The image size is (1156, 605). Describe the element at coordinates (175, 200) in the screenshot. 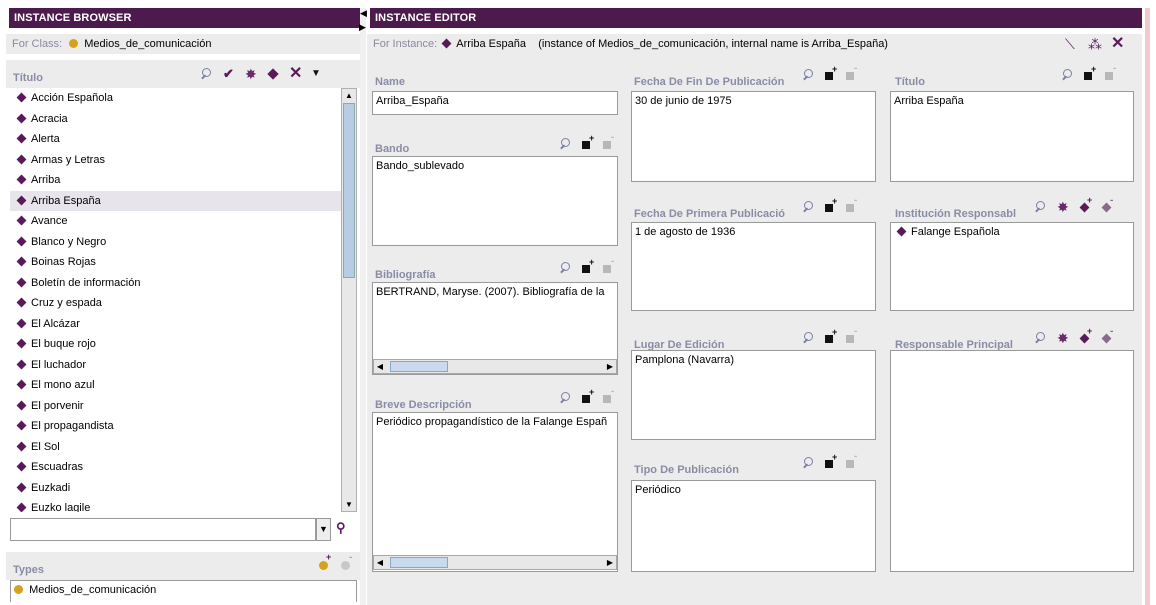

I see `list-item: Arriba España` at that location.